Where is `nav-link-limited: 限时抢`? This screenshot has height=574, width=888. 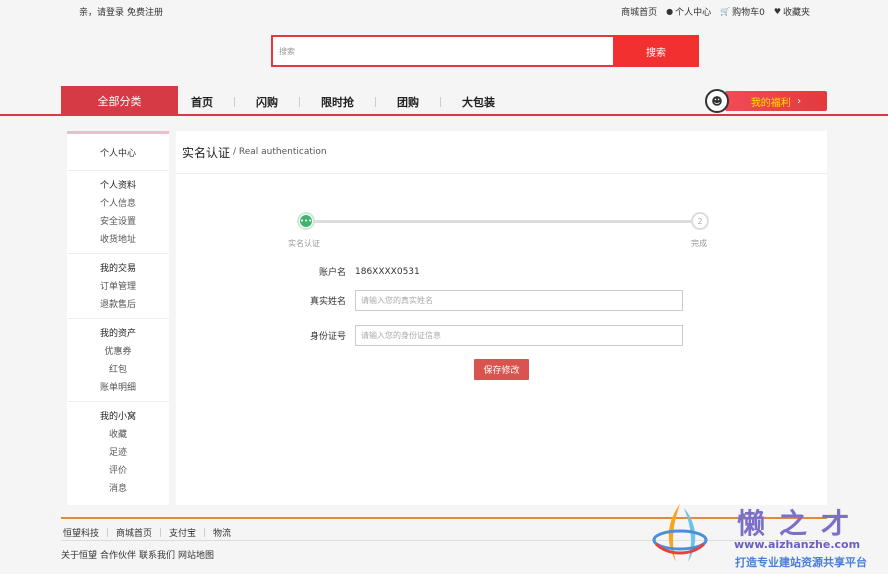
nav-link-limited: 限时抢 is located at coordinates (342, 102).